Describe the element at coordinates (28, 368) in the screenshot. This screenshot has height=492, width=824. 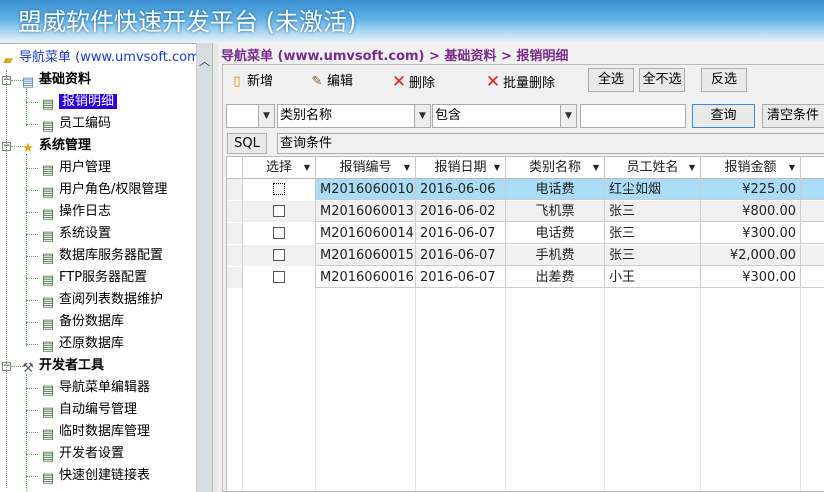
I see `tools-icon: ⚒` at that location.